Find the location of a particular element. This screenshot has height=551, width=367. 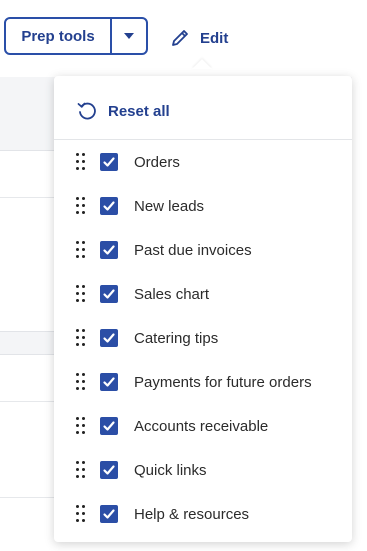

list-item: Catering tips is located at coordinates (203, 338).